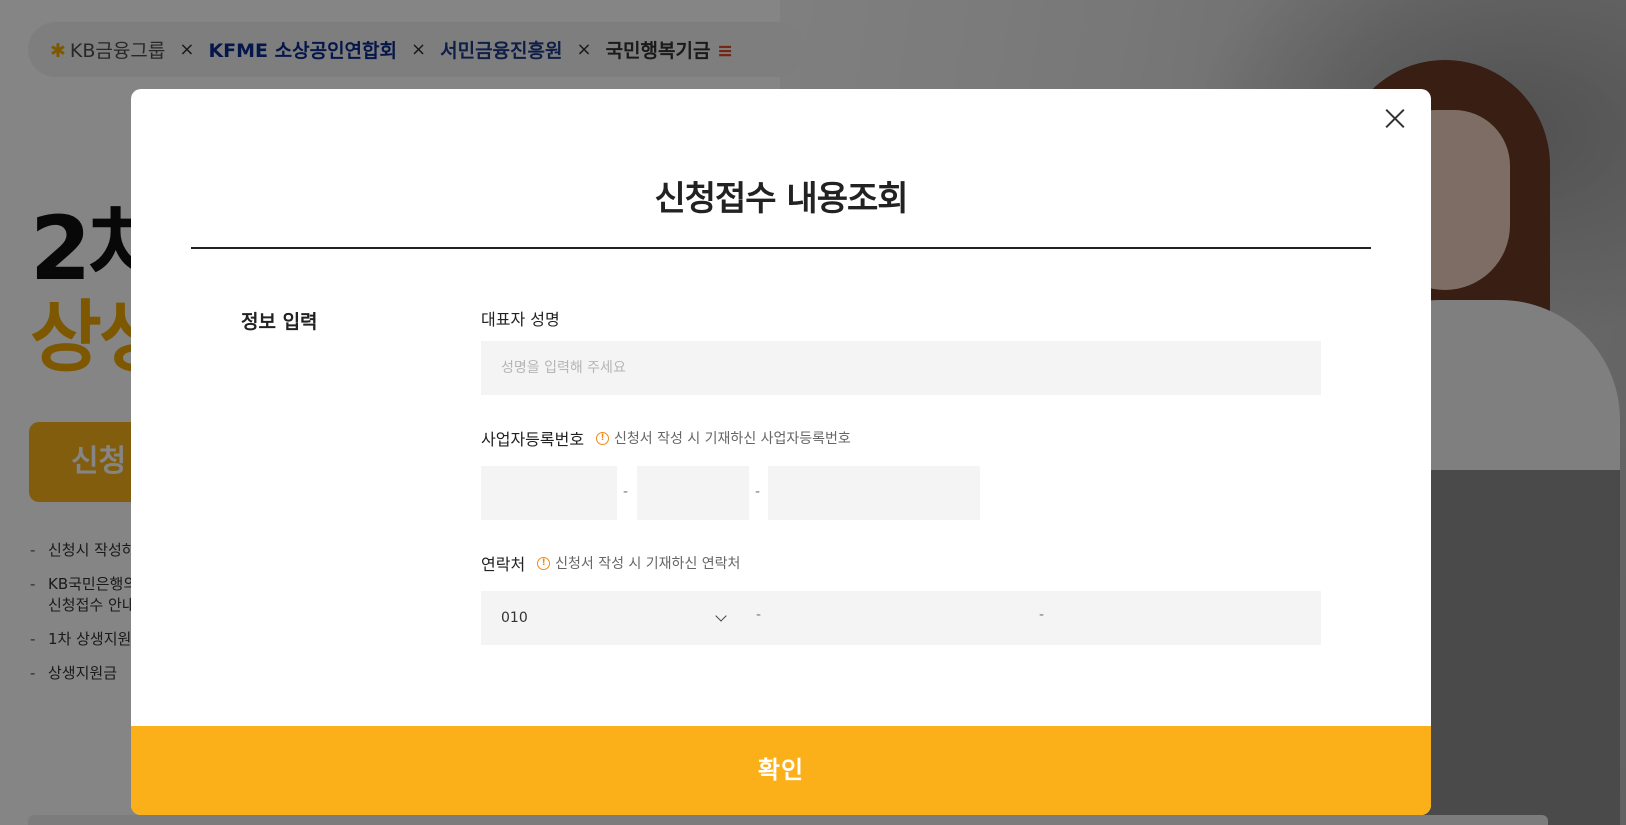 The height and width of the screenshot is (825, 1626). What do you see at coordinates (613, 618) in the screenshot?
I see `phone-prefix-select: 010` at bounding box center [613, 618].